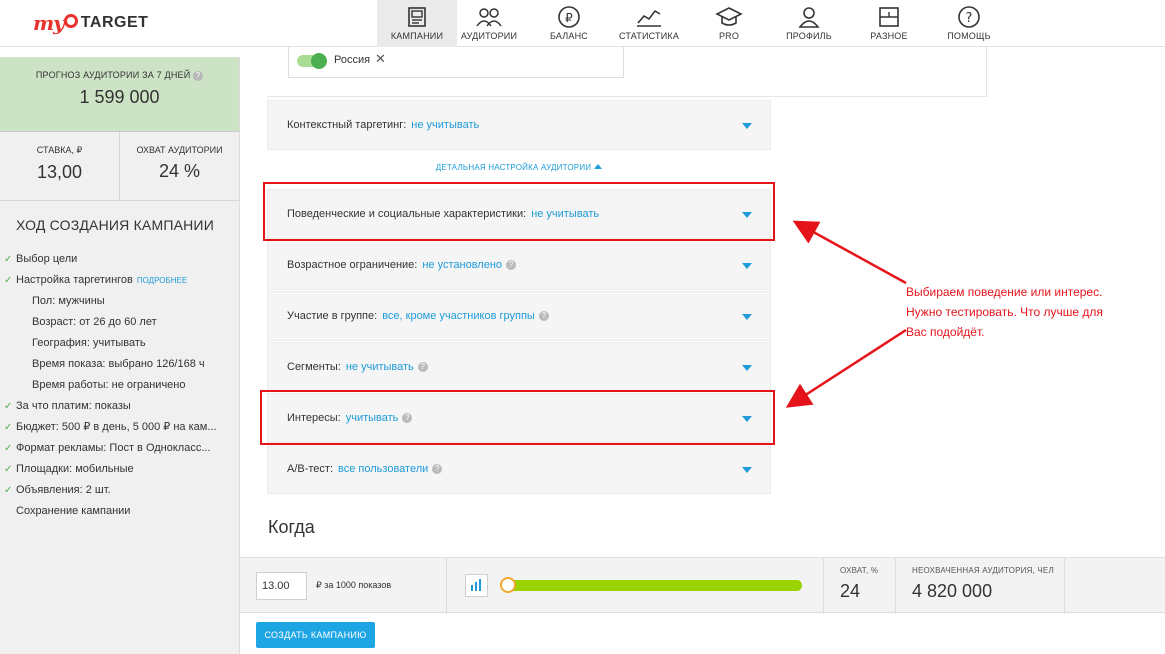  I want to click on uncovered-audience: НЕОХВАЧЕННАЯ АУДИТОРИЯ, ЧЕЛ 4 820 000, so click(983, 584).